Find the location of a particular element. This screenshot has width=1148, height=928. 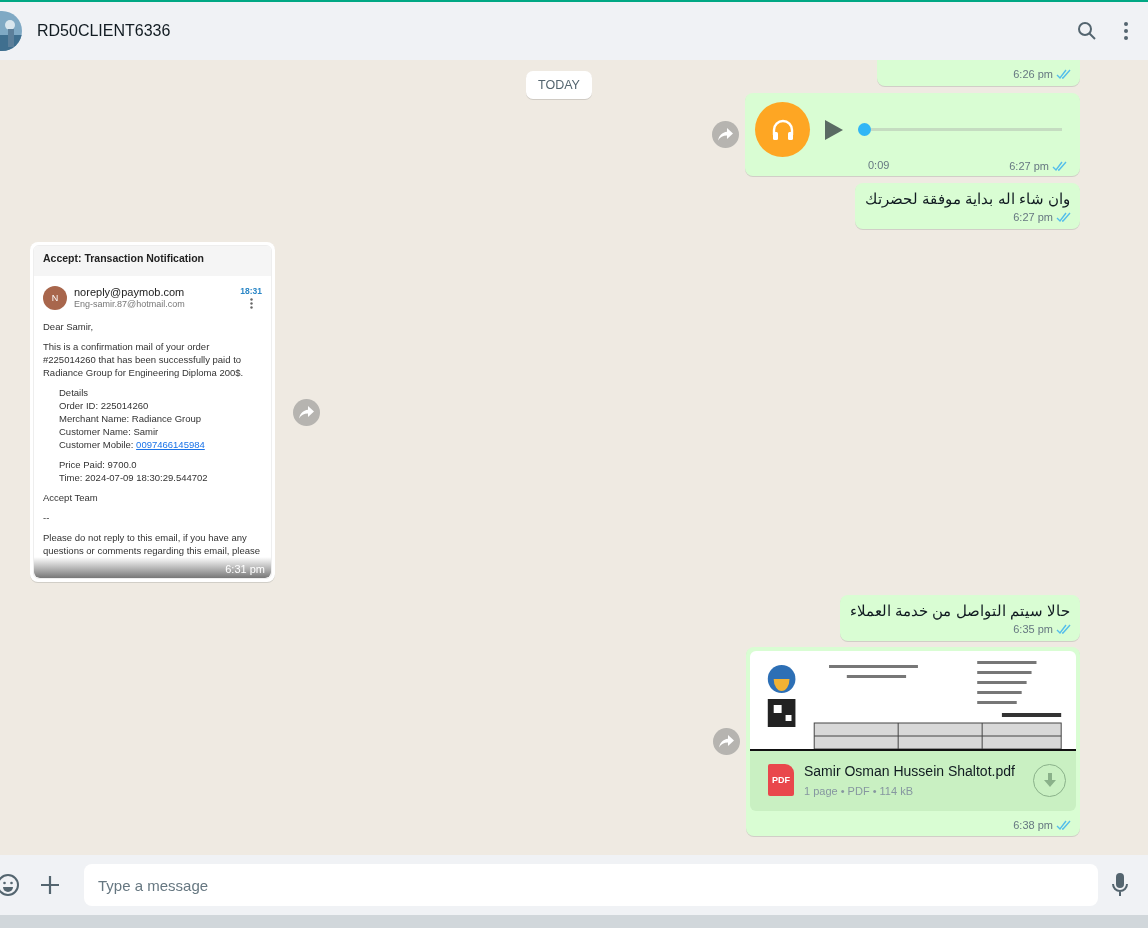

contact-name: RD50CLIENT6336 is located at coordinates (104, 31).